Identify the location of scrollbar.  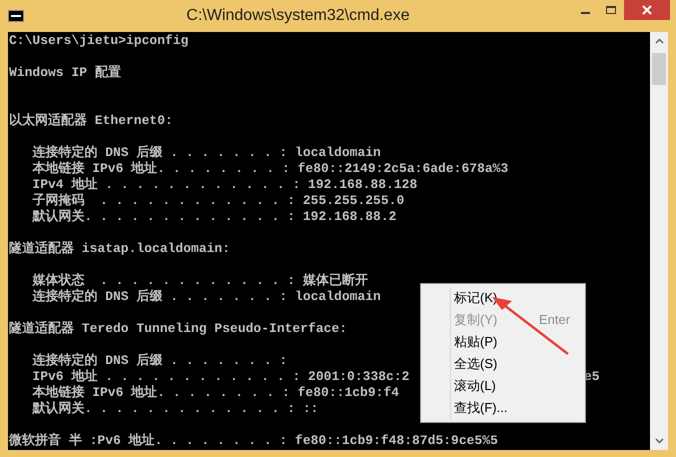
(659, 241).